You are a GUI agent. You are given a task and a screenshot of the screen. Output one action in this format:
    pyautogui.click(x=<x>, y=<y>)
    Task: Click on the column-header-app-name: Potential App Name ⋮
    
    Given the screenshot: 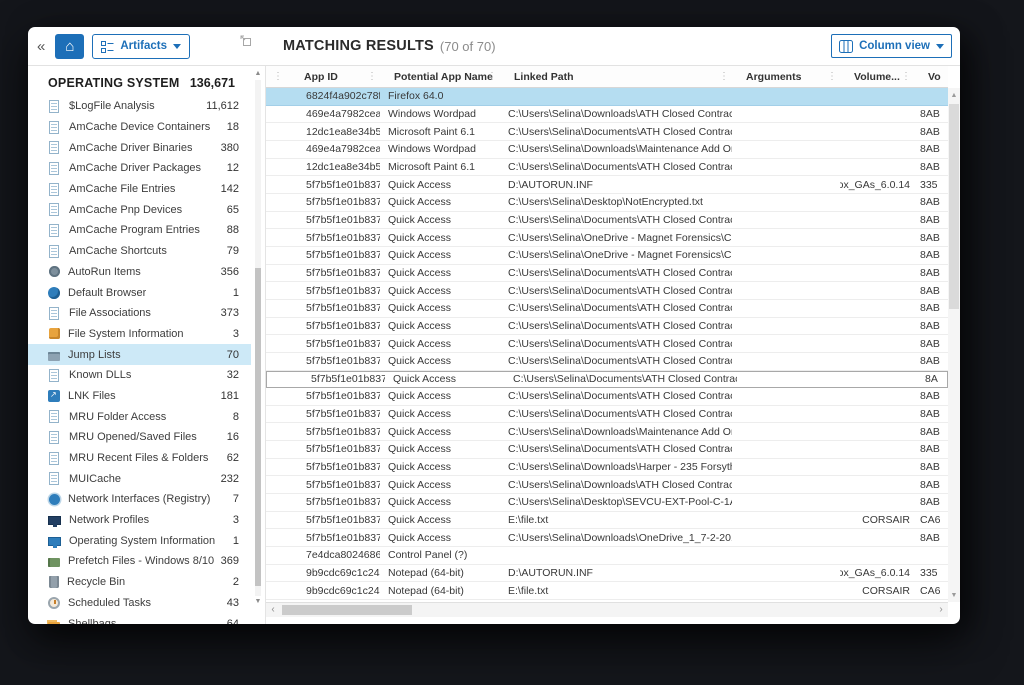 What is the action you would take?
    pyautogui.click(x=440, y=76)
    